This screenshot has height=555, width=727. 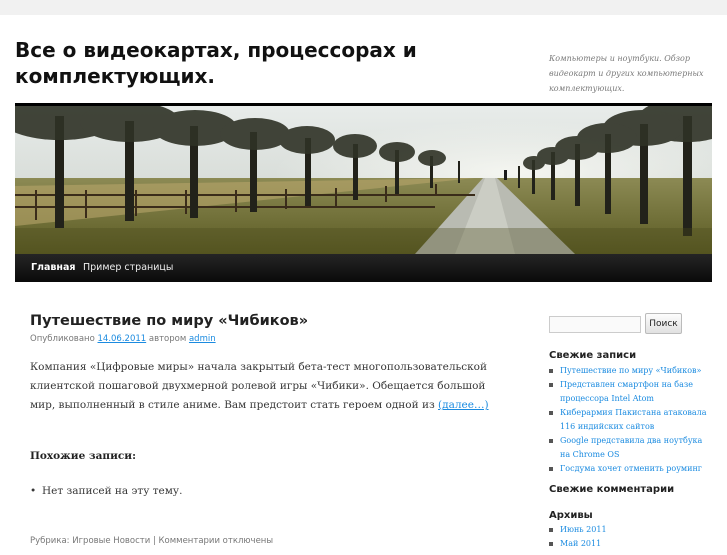 I want to click on recent-post-link: Путешествие по миру «Чибиков», so click(x=630, y=370).